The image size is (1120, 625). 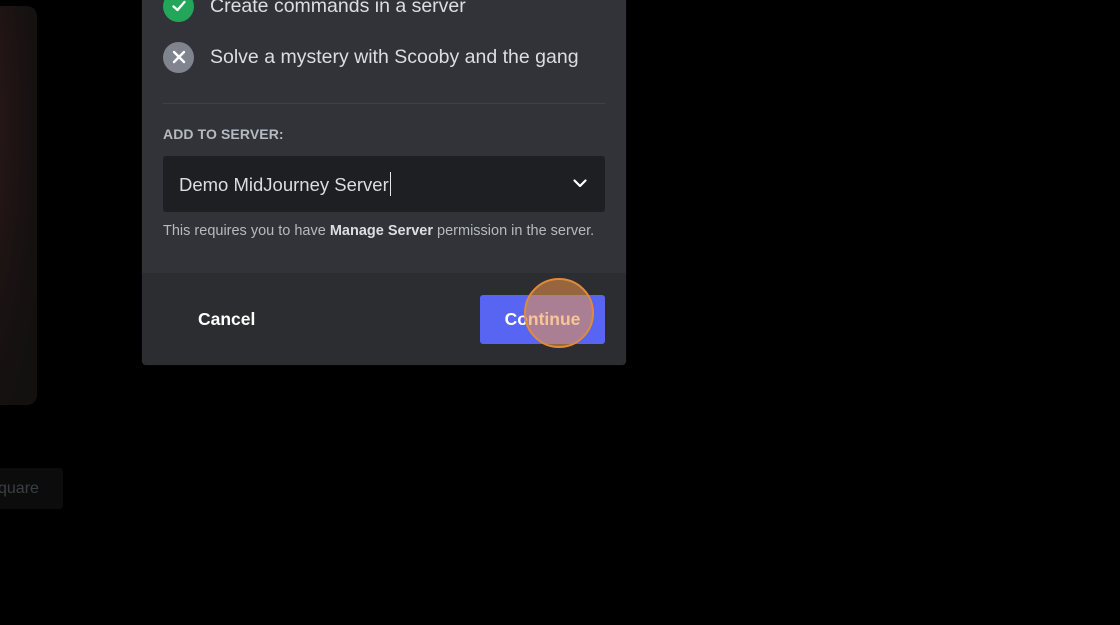 What do you see at coordinates (338, 8) in the screenshot?
I see `permission-label: Create commands in a server` at bounding box center [338, 8].